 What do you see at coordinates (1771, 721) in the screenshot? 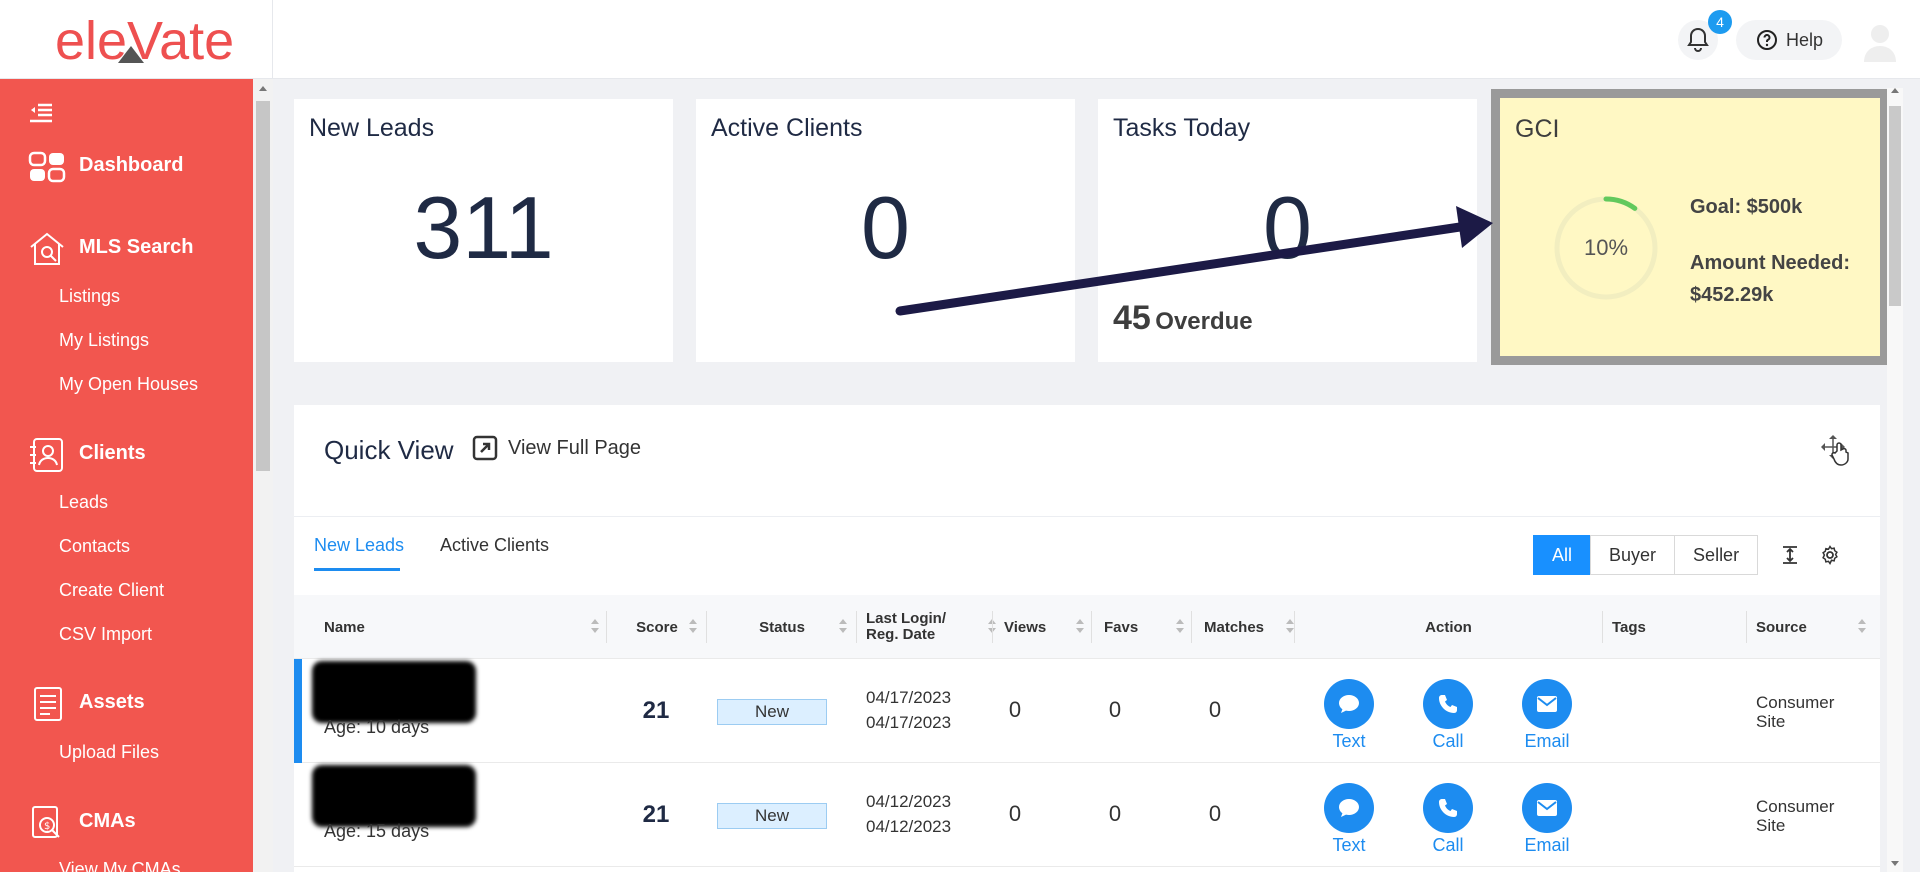
I see `source-line: Site` at bounding box center [1771, 721].